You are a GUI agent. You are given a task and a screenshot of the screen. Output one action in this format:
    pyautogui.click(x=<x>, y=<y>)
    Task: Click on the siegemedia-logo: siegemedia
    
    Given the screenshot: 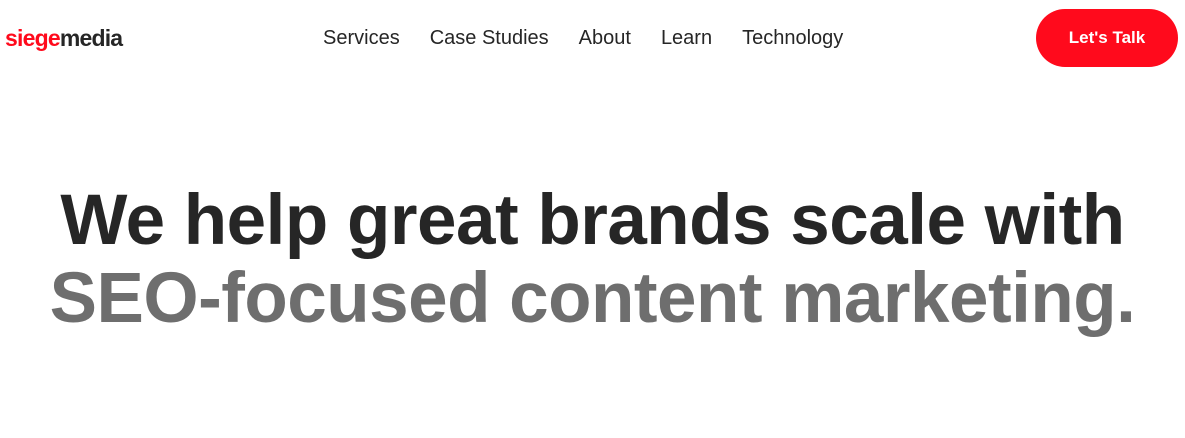 What is the action you would take?
    pyautogui.click(x=64, y=38)
    